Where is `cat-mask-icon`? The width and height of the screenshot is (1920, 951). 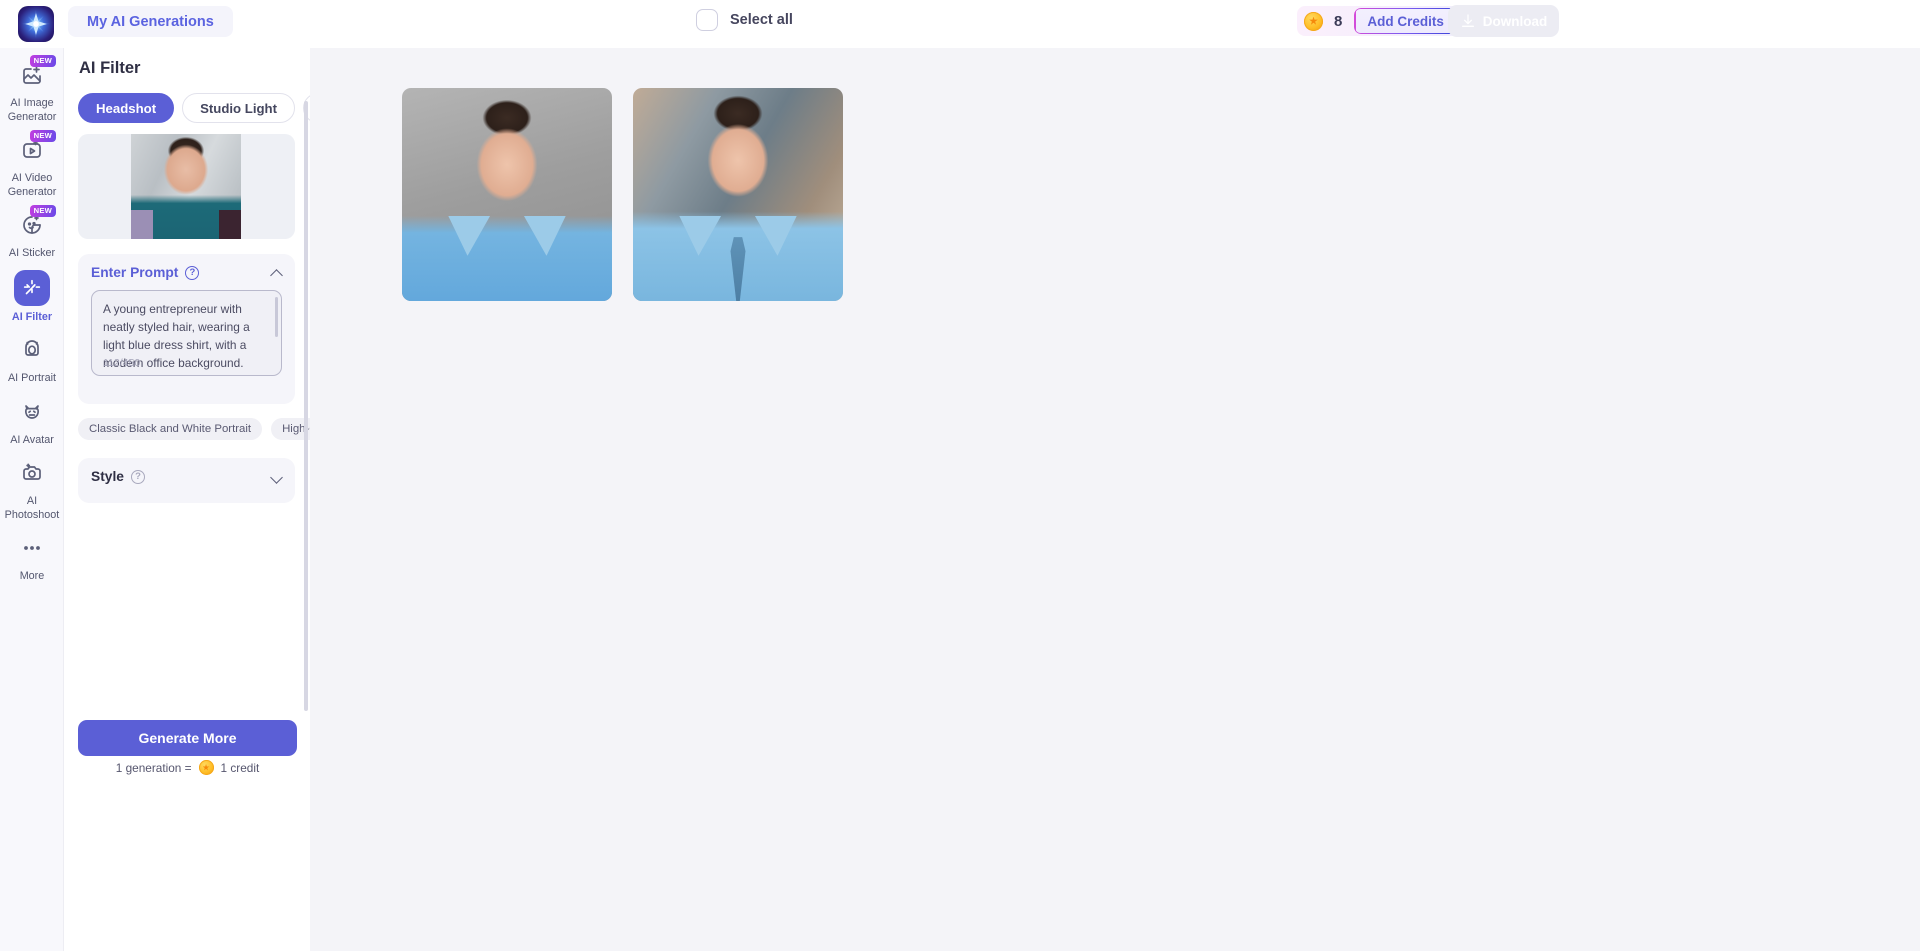
cat-mask-icon is located at coordinates (32, 412).